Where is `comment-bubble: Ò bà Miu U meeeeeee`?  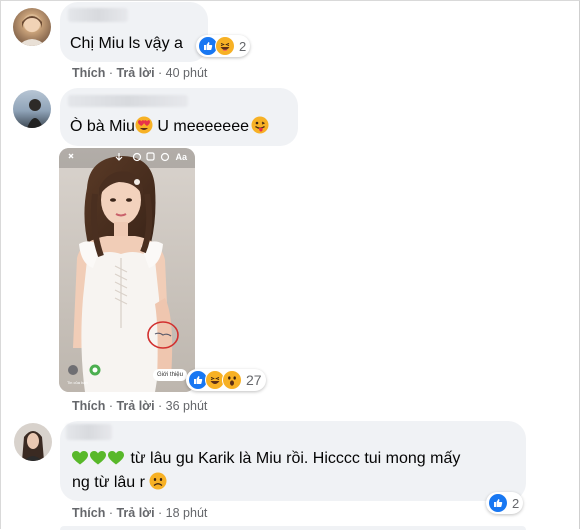 comment-bubble: Ò bà Miu U meeeeeee is located at coordinates (179, 117).